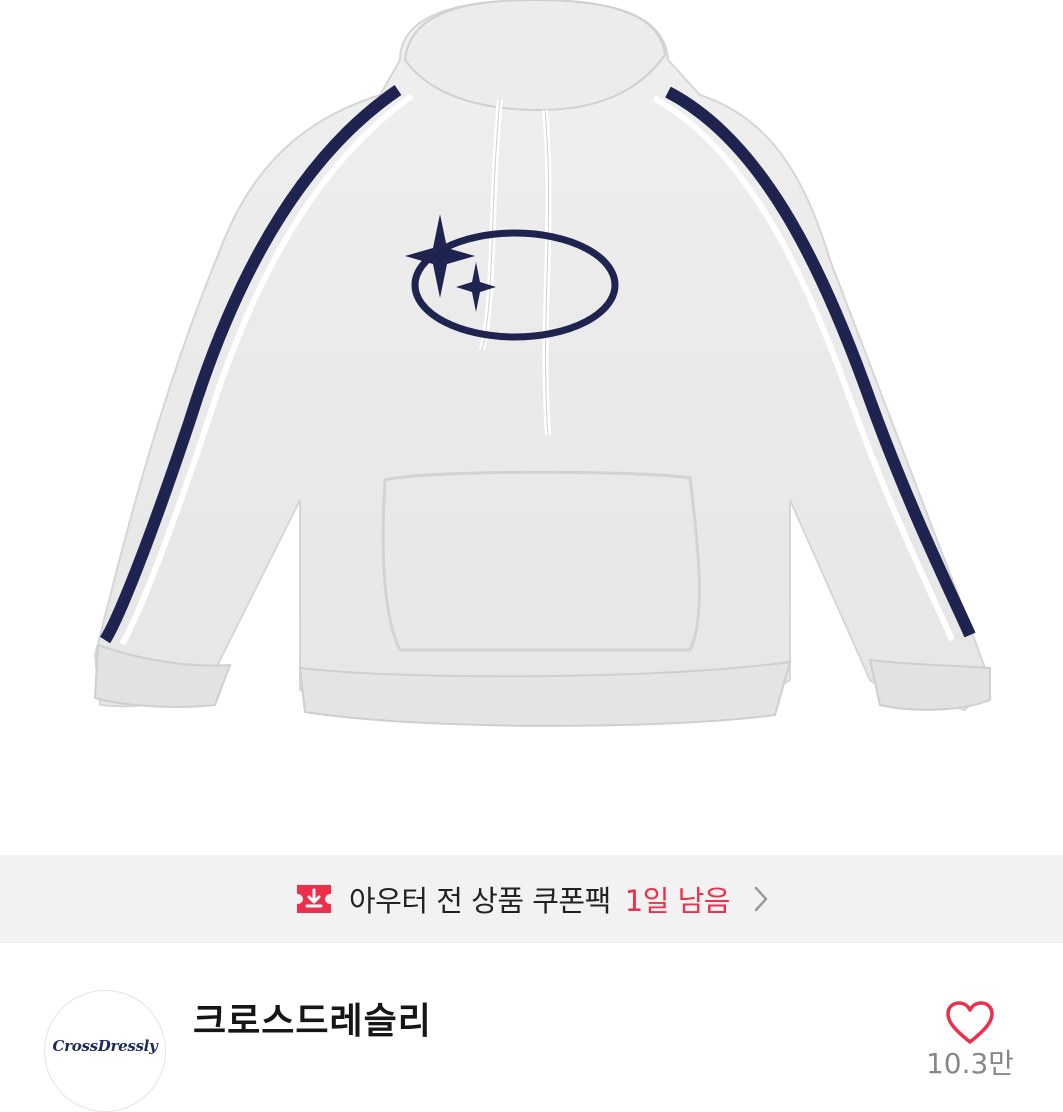 This screenshot has height=1112, width=1063. I want to click on top-nav-icons, so click(531, 20).